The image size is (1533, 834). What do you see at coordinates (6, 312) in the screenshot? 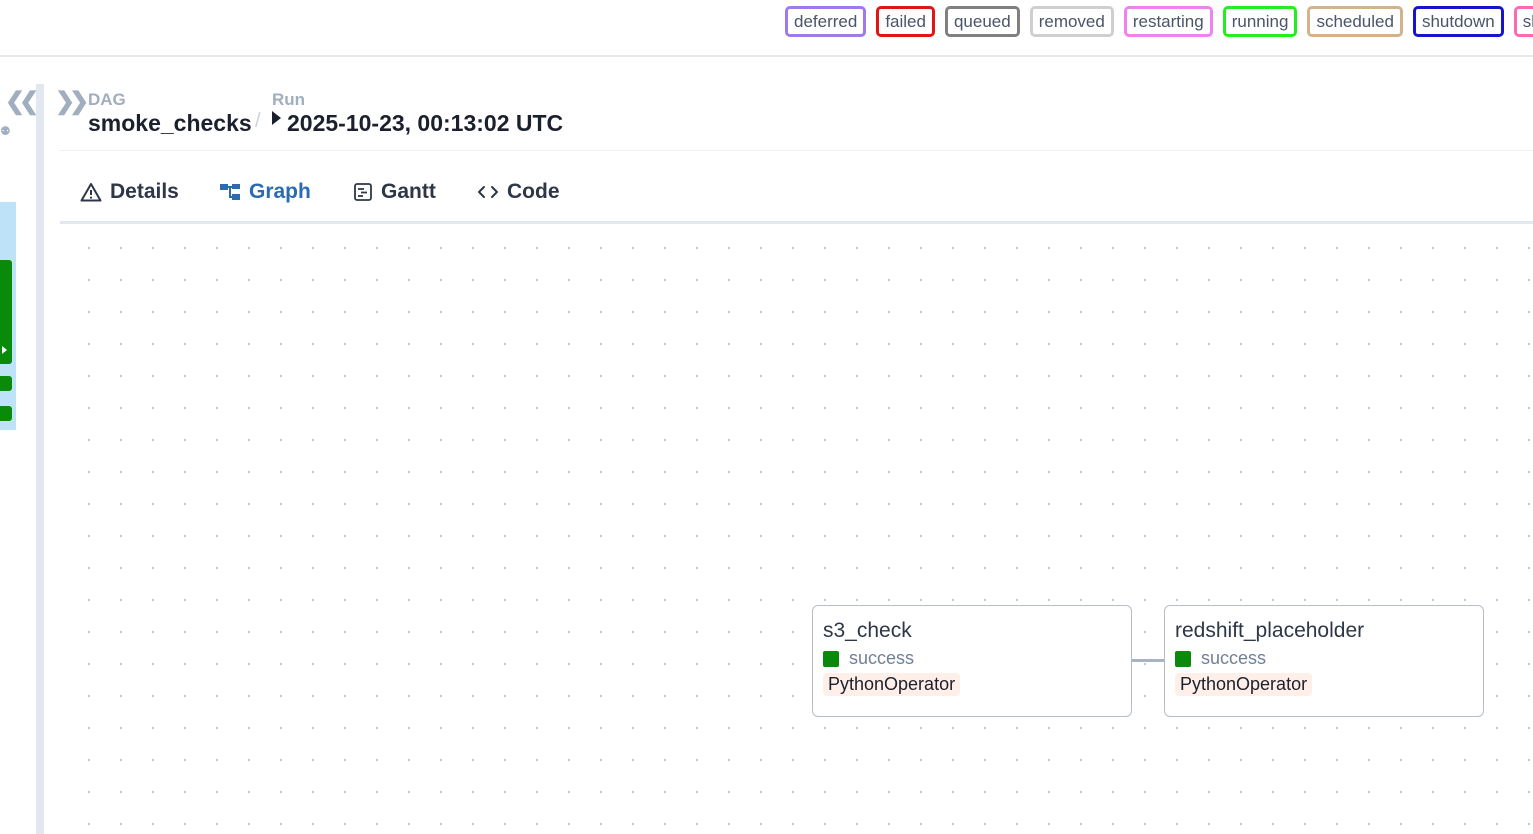
I see `run-duration-bar` at bounding box center [6, 312].